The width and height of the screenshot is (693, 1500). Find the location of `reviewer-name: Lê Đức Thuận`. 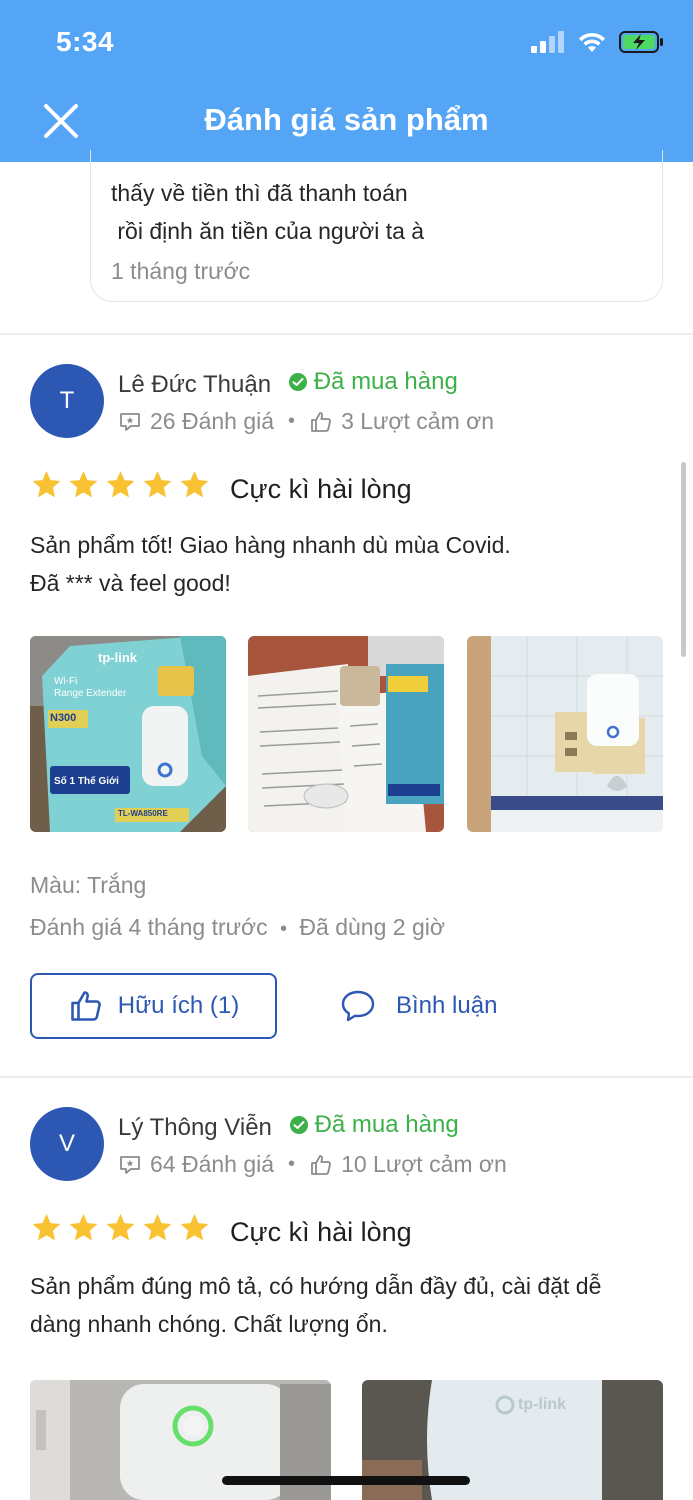

reviewer-name: Lê Đức Thuận is located at coordinates (194, 384).